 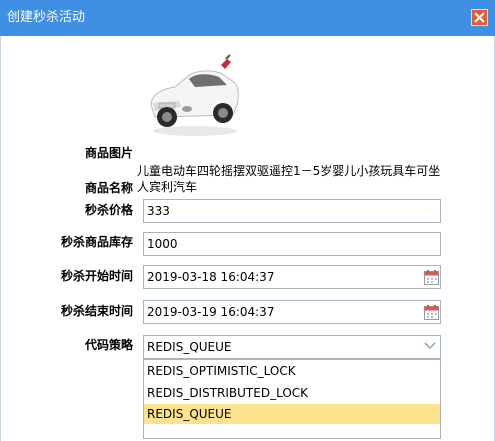 What do you see at coordinates (108, 153) in the screenshot?
I see `image-label: 商品图片` at bounding box center [108, 153].